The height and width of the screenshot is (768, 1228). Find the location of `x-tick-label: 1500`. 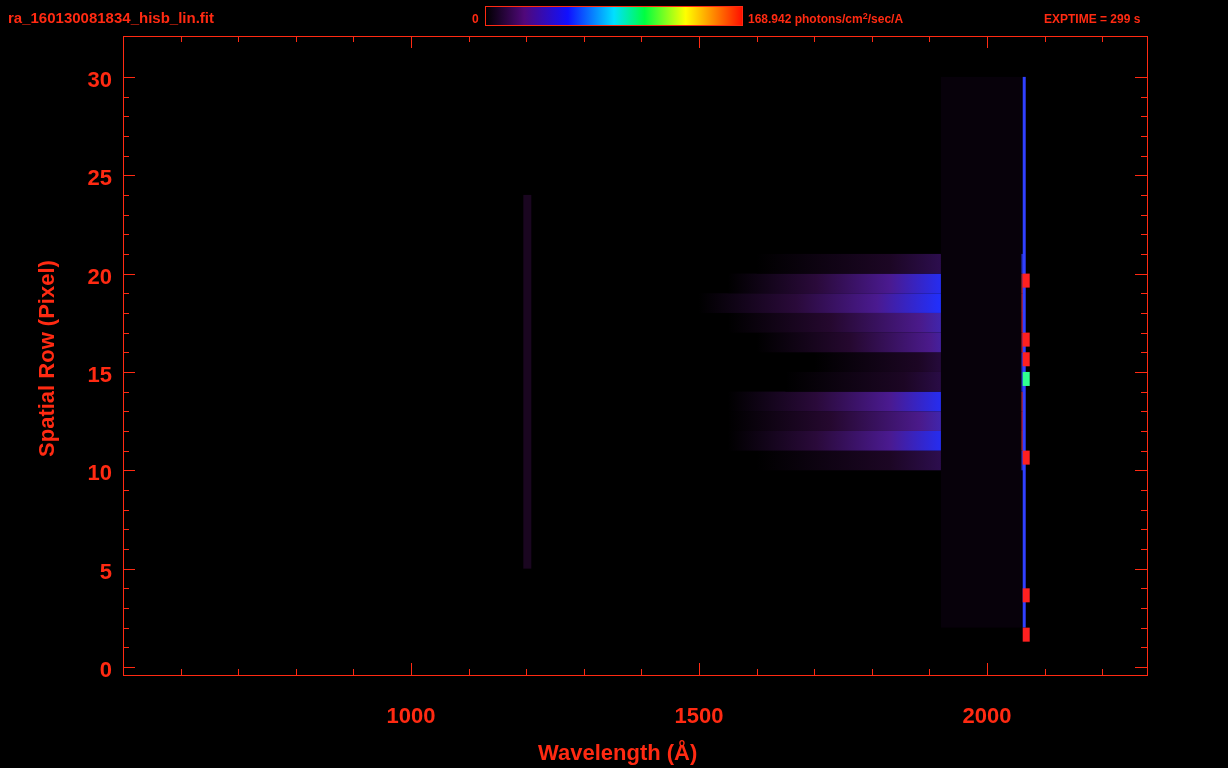

x-tick-label: 1500 is located at coordinates (699, 716).